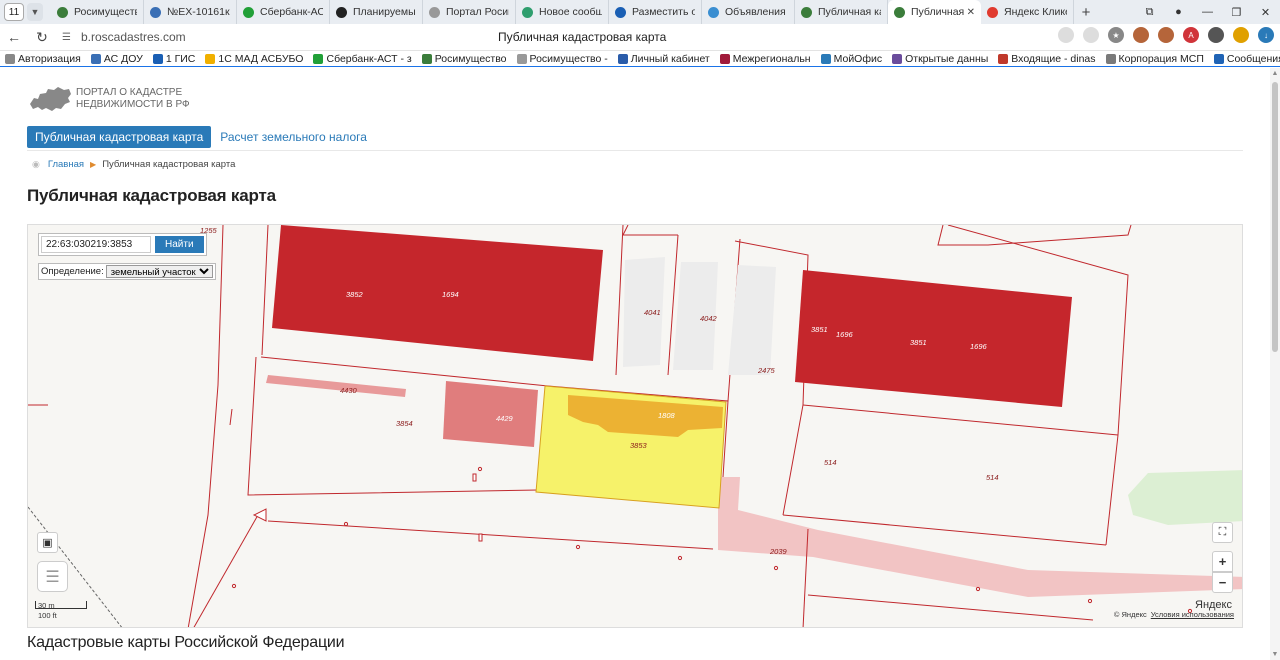 This screenshot has width=1280, height=660. Describe the element at coordinates (35, 12) in the screenshot. I see `chevron-down-icon: ▼` at that location.